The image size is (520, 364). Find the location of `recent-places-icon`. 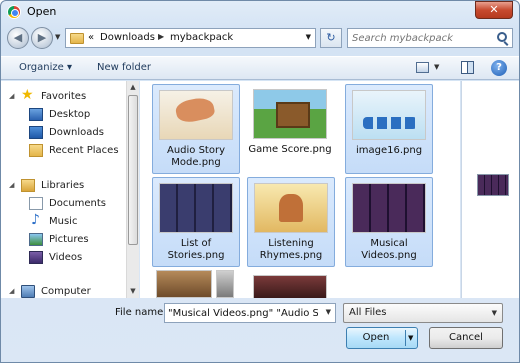

recent-places-icon is located at coordinates (36, 150).